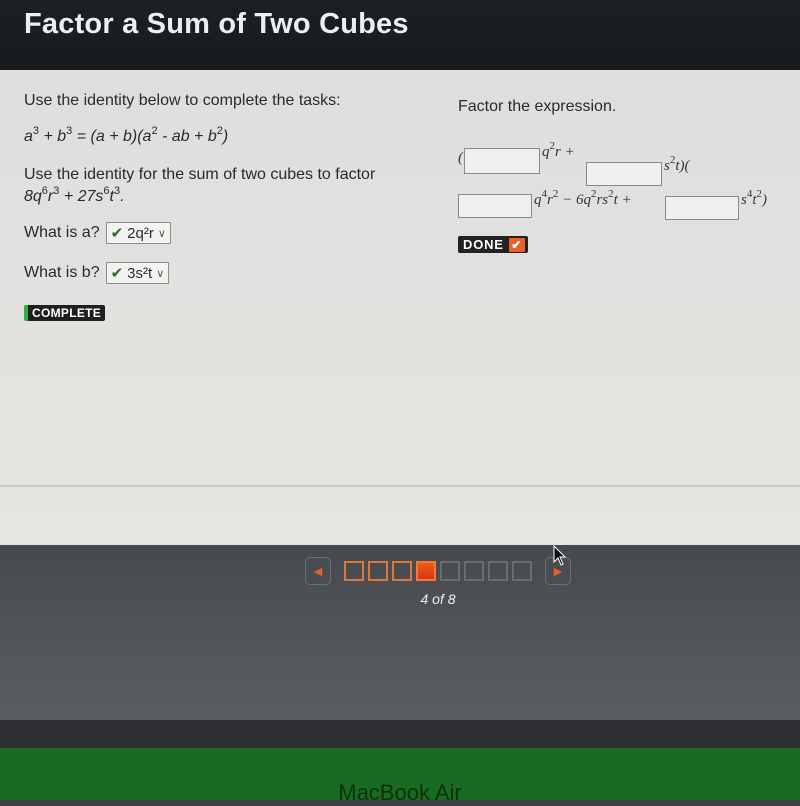 The height and width of the screenshot is (806, 800). I want to click on title-bar: Factor a Sum of Two Cubes, so click(400, 35).